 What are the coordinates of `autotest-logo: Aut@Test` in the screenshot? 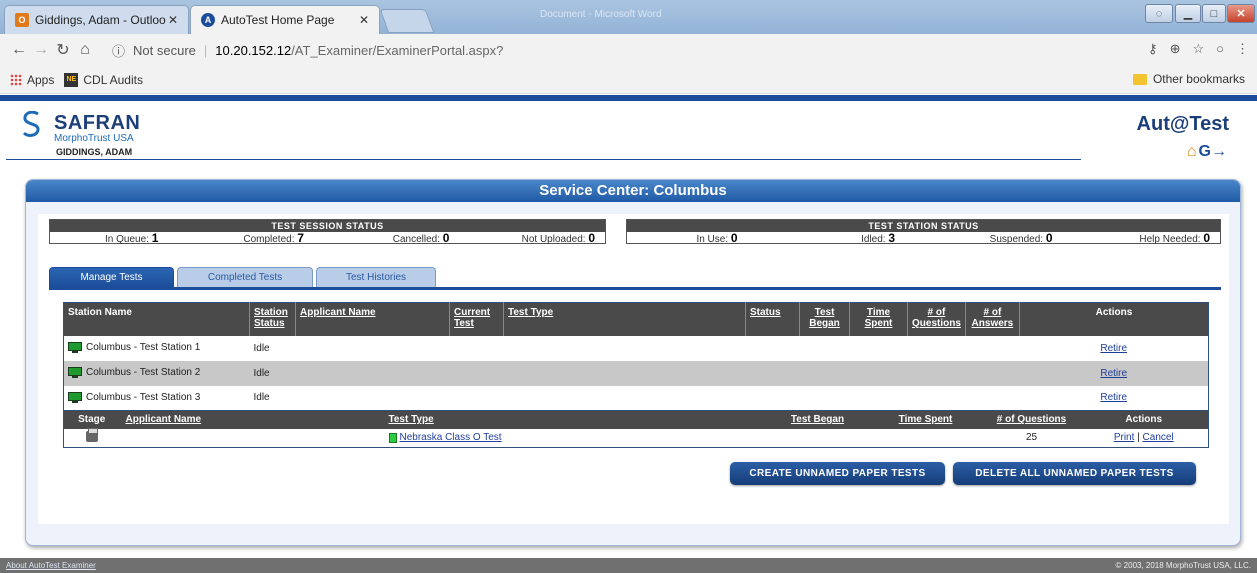 It's located at (1182, 124).